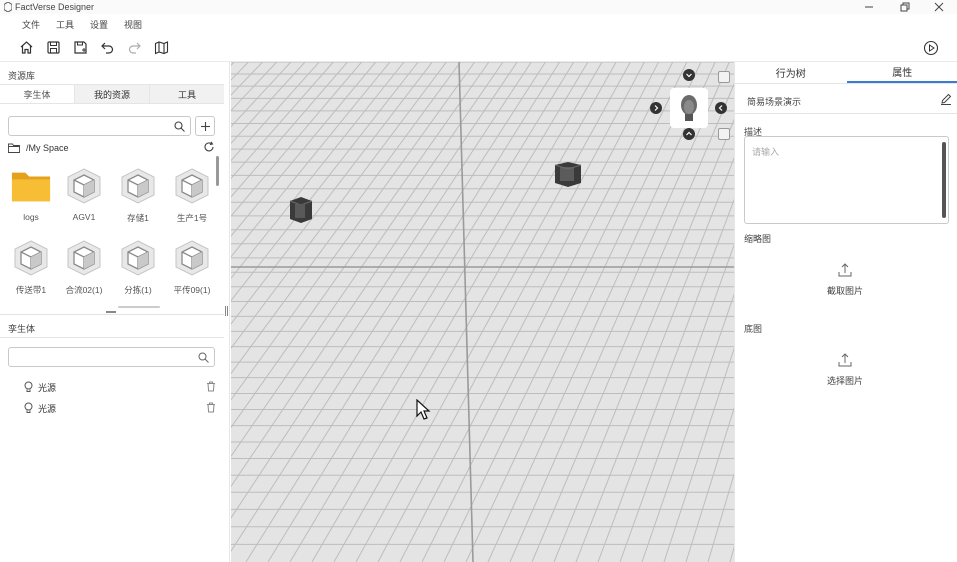 The image size is (957, 562). I want to click on chevron-up-icon, so click(689, 134).